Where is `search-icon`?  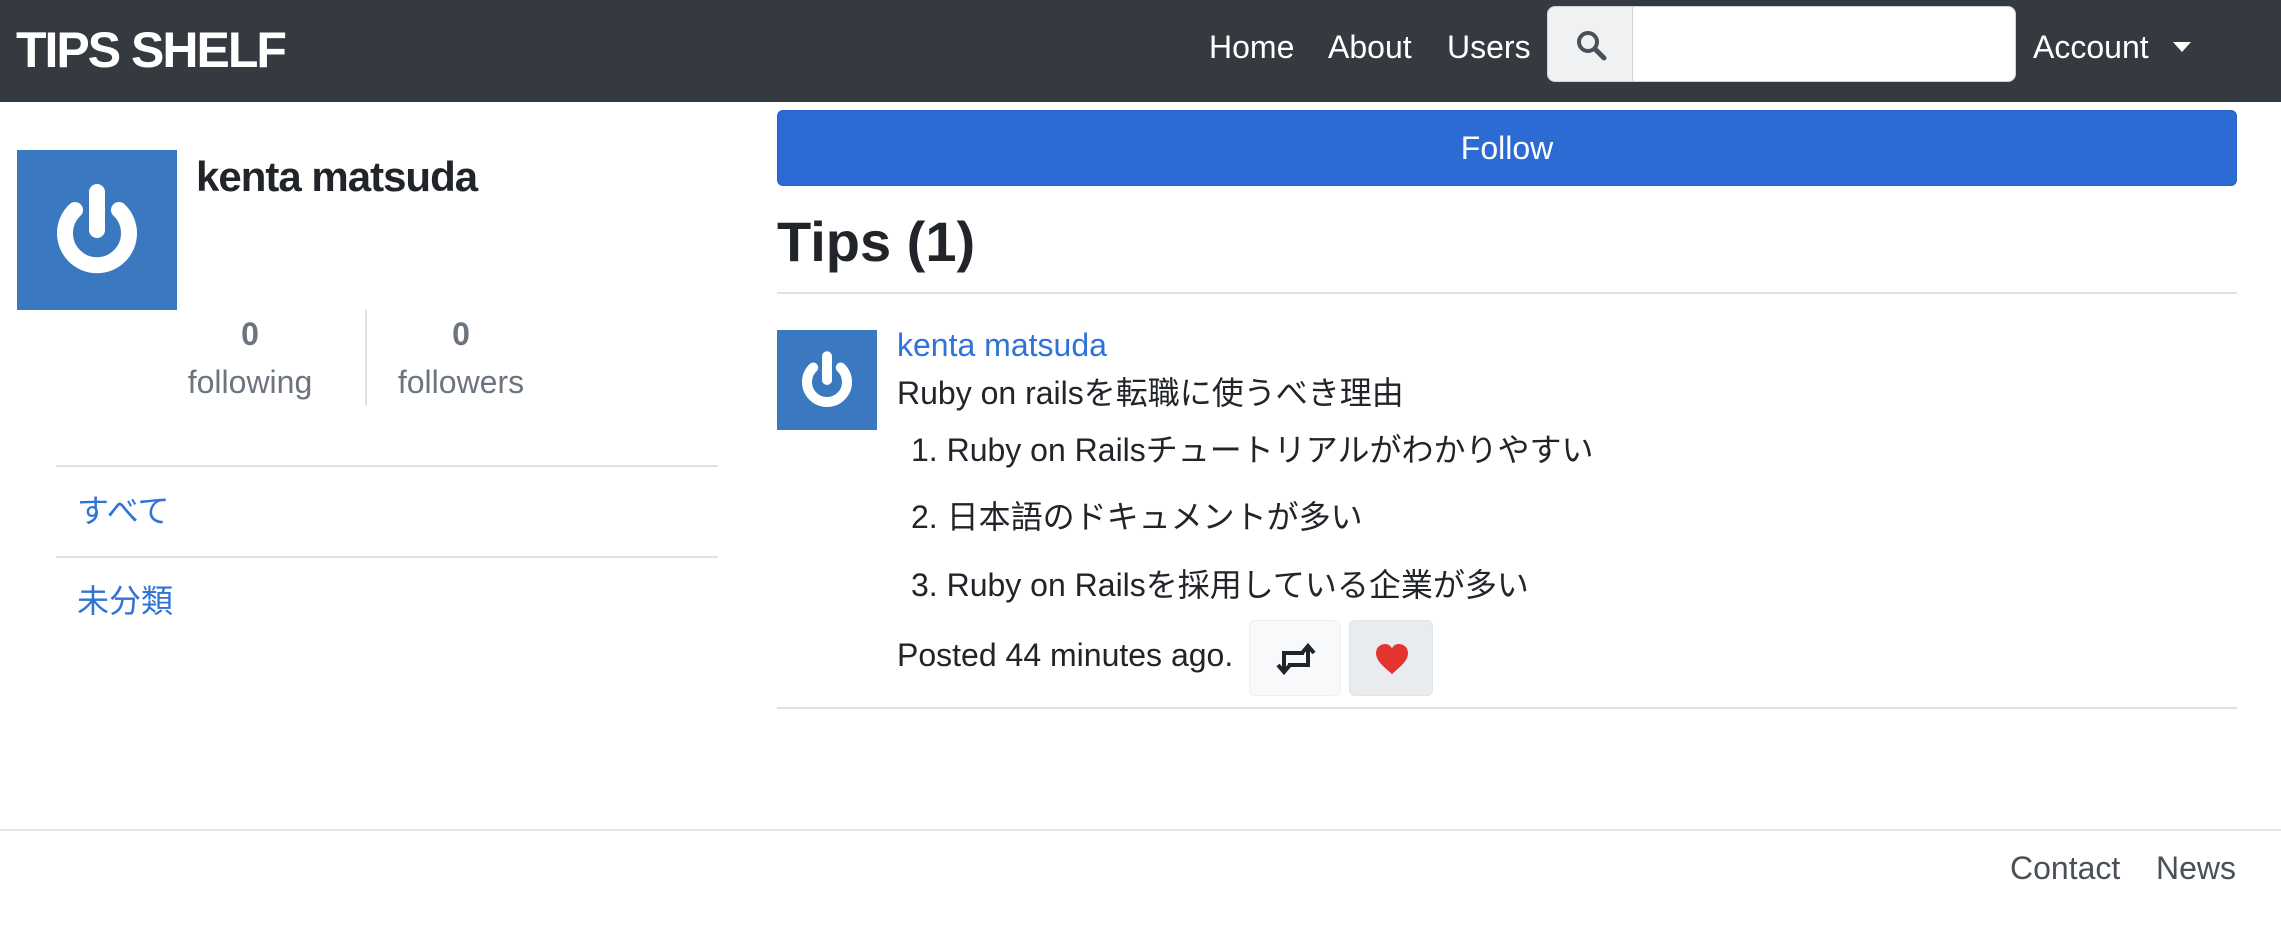
search-icon is located at coordinates (1592, 46).